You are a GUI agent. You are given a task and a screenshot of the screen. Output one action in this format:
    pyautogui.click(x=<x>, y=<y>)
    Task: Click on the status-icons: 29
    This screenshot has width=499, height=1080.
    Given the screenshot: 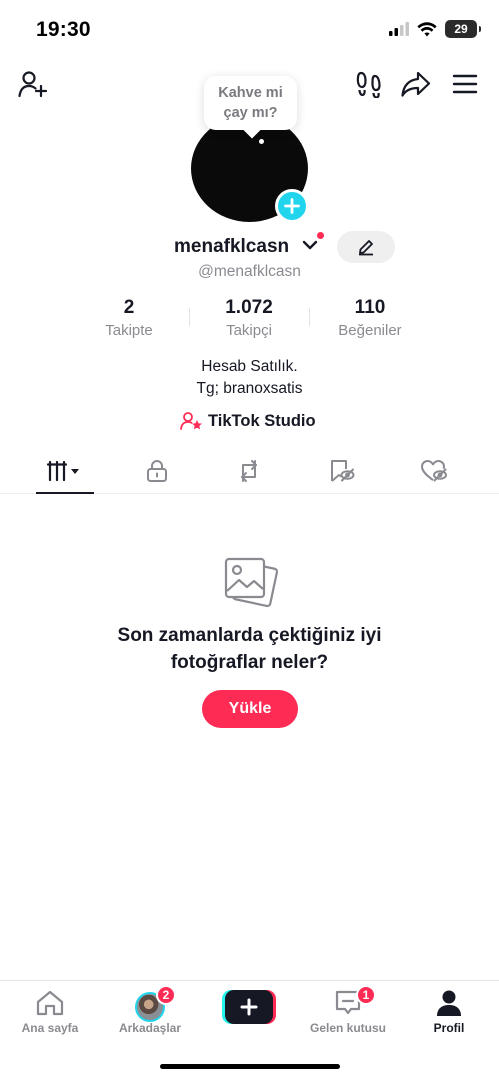 What is the action you would take?
    pyautogui.click(x=435, y=29)
    